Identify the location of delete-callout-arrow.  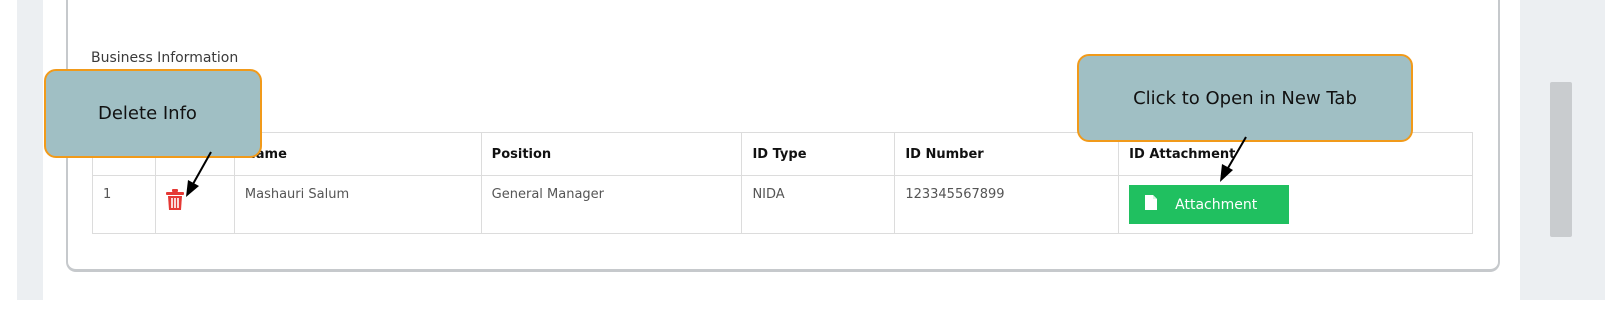
(199, 174).